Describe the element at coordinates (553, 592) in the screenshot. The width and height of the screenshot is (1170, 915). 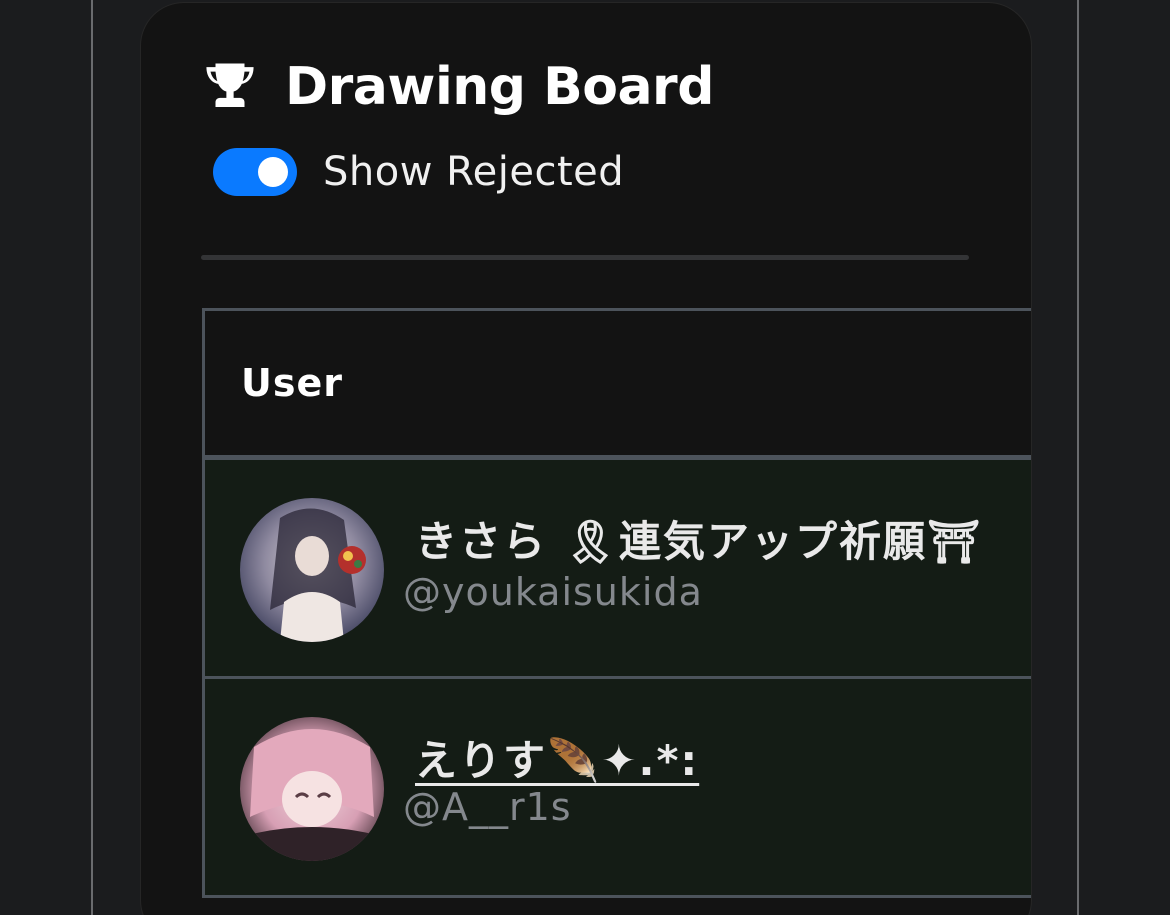
I see `user-handle: @youkaisukida` at that location.